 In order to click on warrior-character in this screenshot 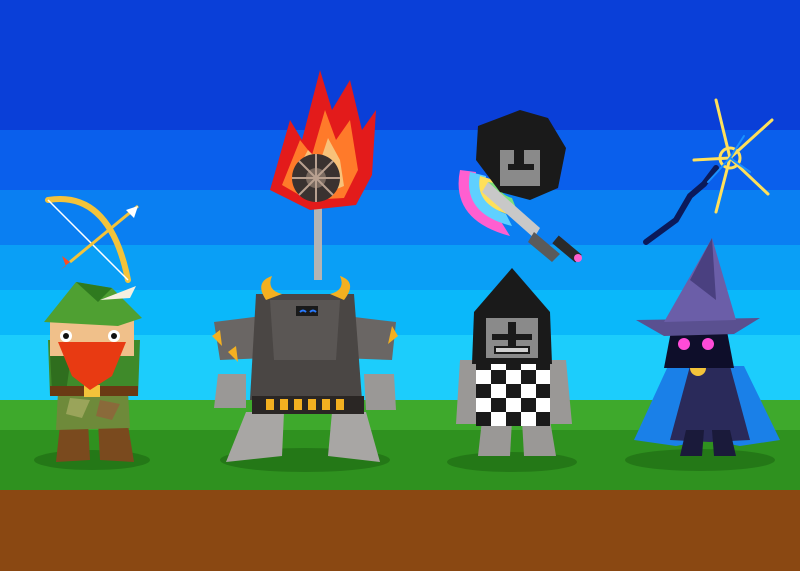, I will do `click(305, 369)`.